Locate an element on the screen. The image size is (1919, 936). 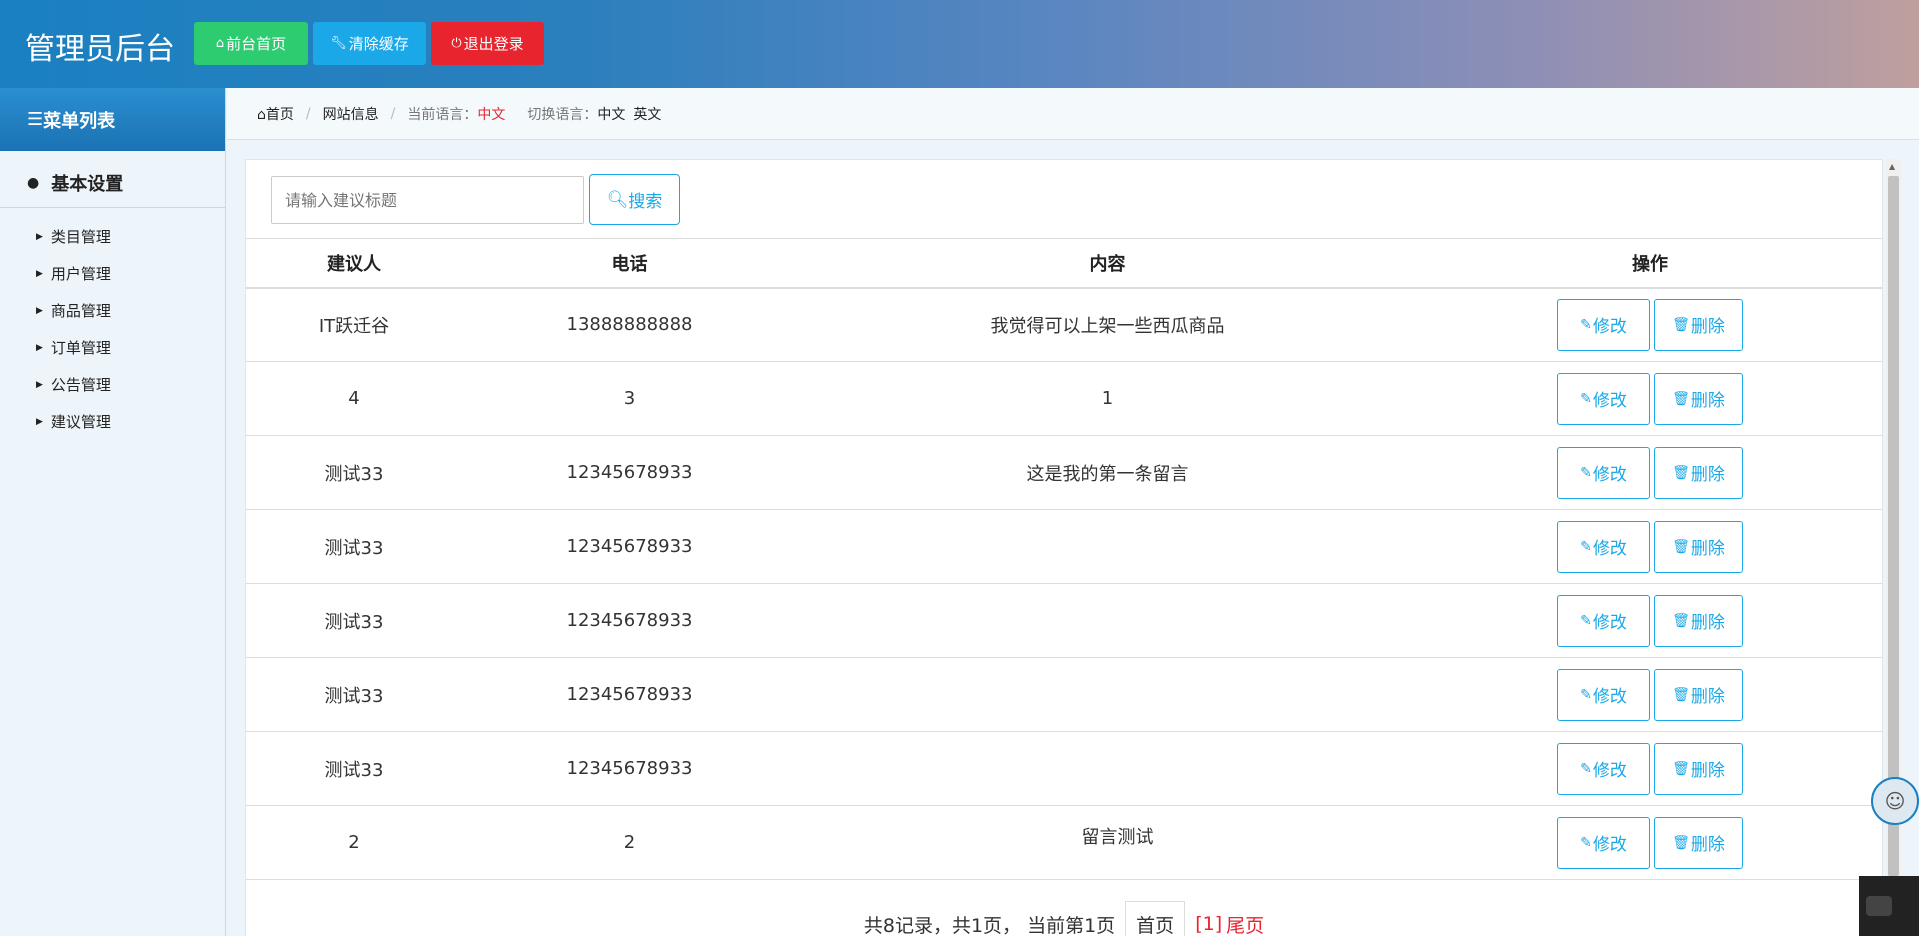
scroll-up-arrow-icon: ▲ is located at coordinates (1892, 166).